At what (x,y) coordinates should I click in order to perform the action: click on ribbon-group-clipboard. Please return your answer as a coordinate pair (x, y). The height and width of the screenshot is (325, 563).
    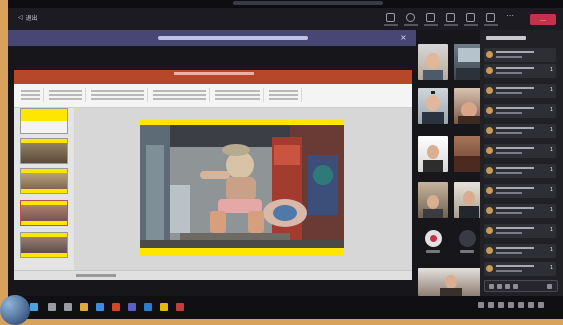
    Looking at the image, I should click on (31, 95).